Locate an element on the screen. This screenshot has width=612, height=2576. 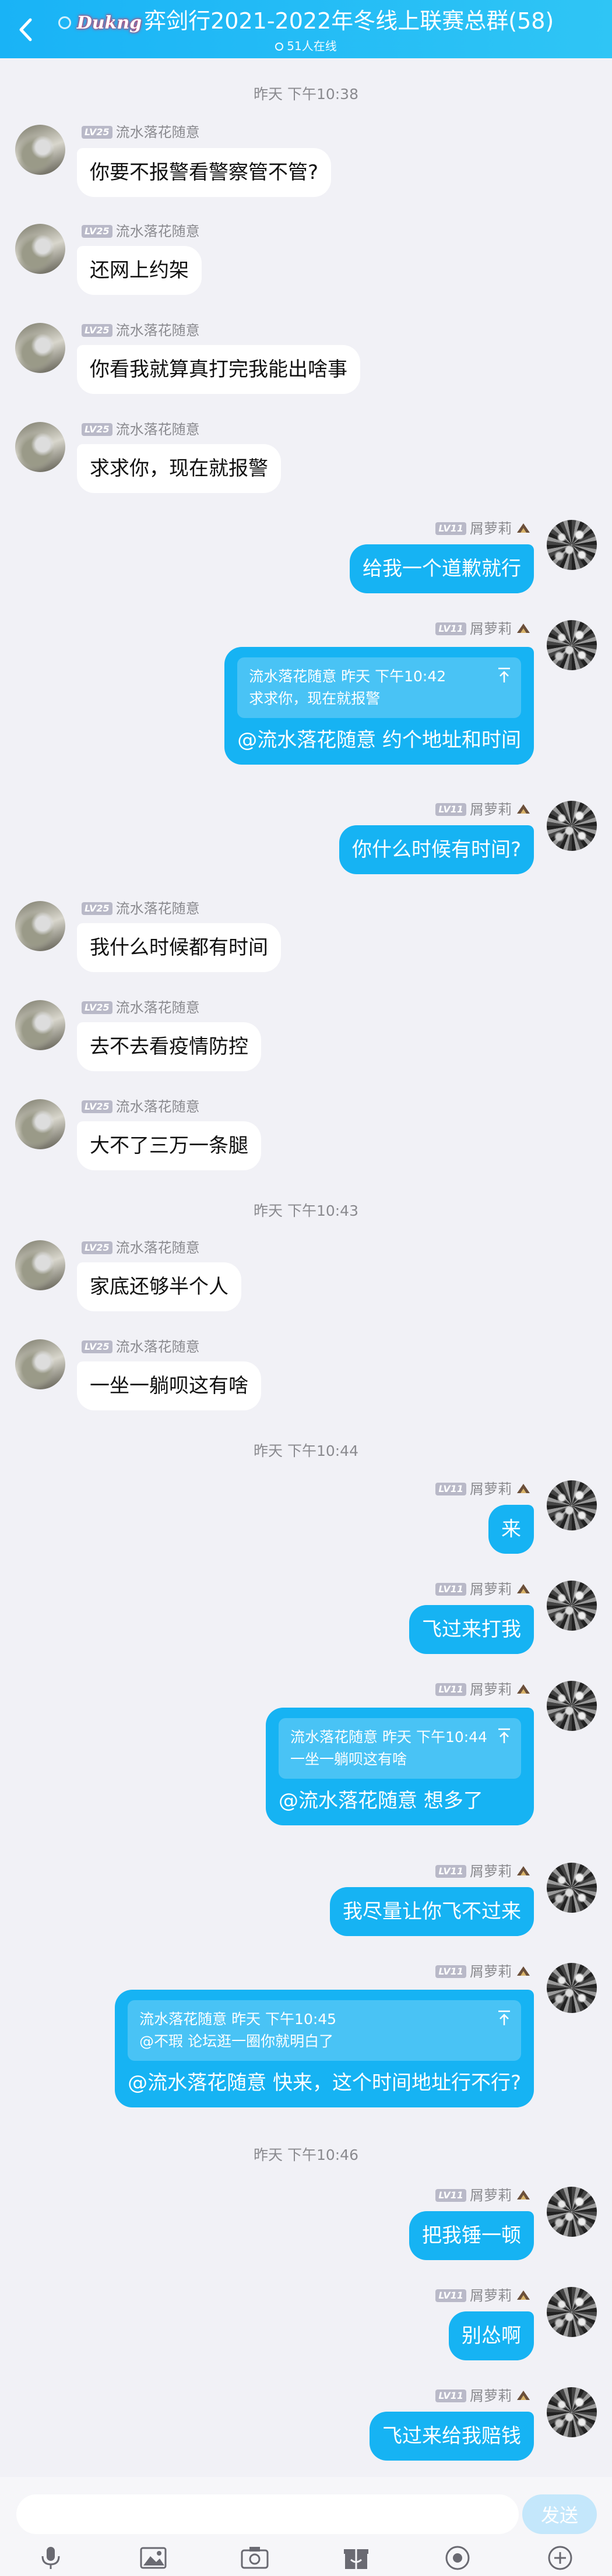
message-bubble: 一坐一躺呗这有啥 is located at coordinates (169, 1386).